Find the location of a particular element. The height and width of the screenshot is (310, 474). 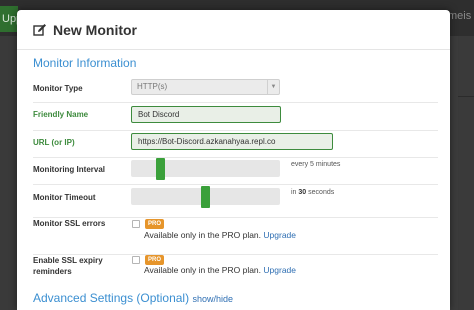

url-input: https://Bot-Discord.azkanahyaa.repl.co is located at coordinates (232, 141).